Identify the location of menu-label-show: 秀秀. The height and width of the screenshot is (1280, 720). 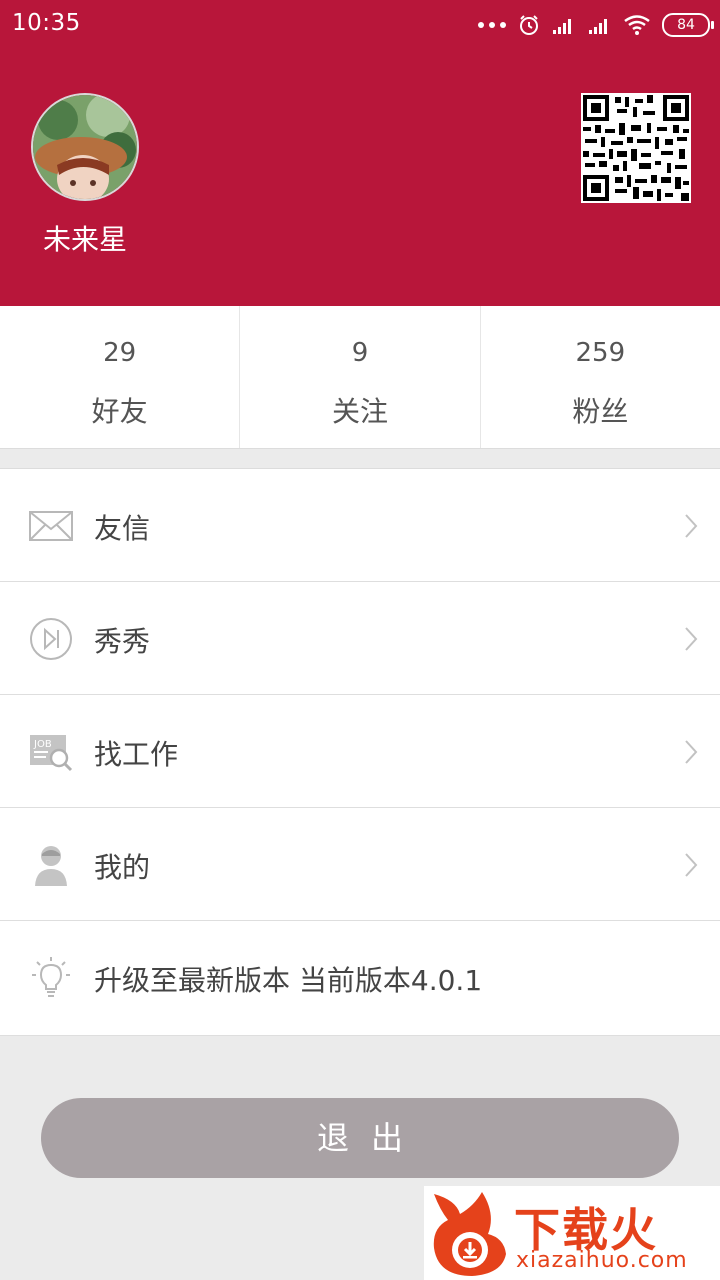
(122, 641).